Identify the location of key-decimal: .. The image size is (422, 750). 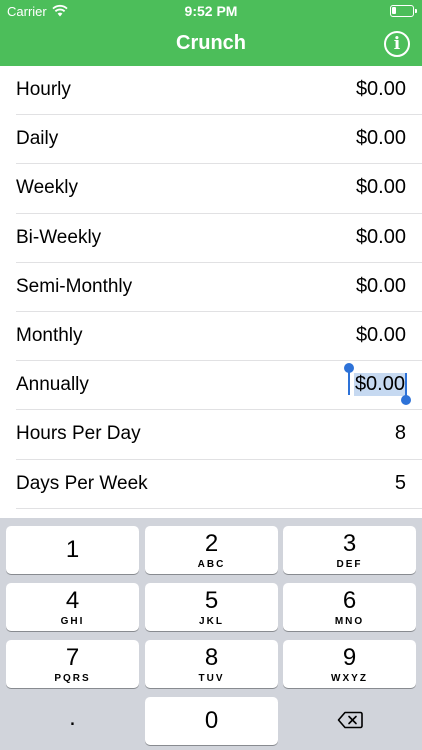
(72, 721).